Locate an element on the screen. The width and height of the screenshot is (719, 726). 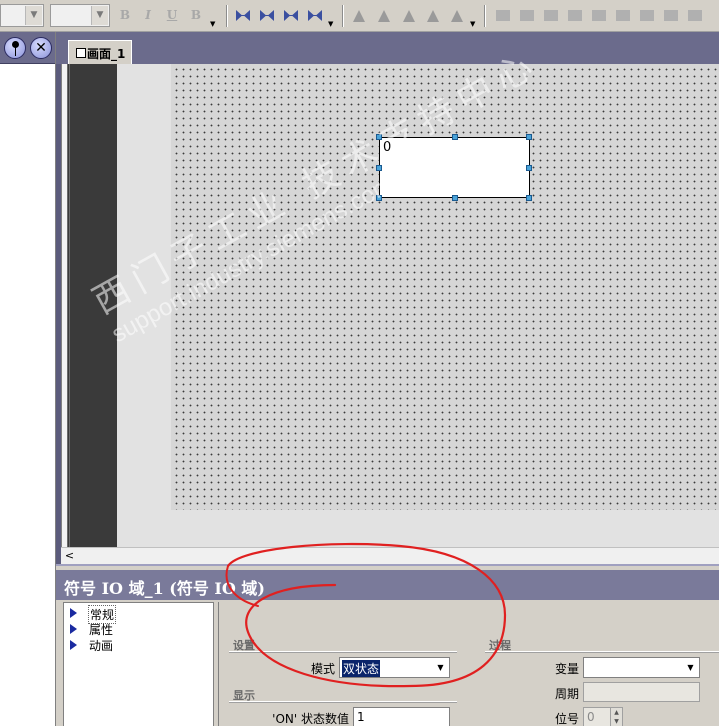
align-bottom-icon is located at coordinates (623, 16).